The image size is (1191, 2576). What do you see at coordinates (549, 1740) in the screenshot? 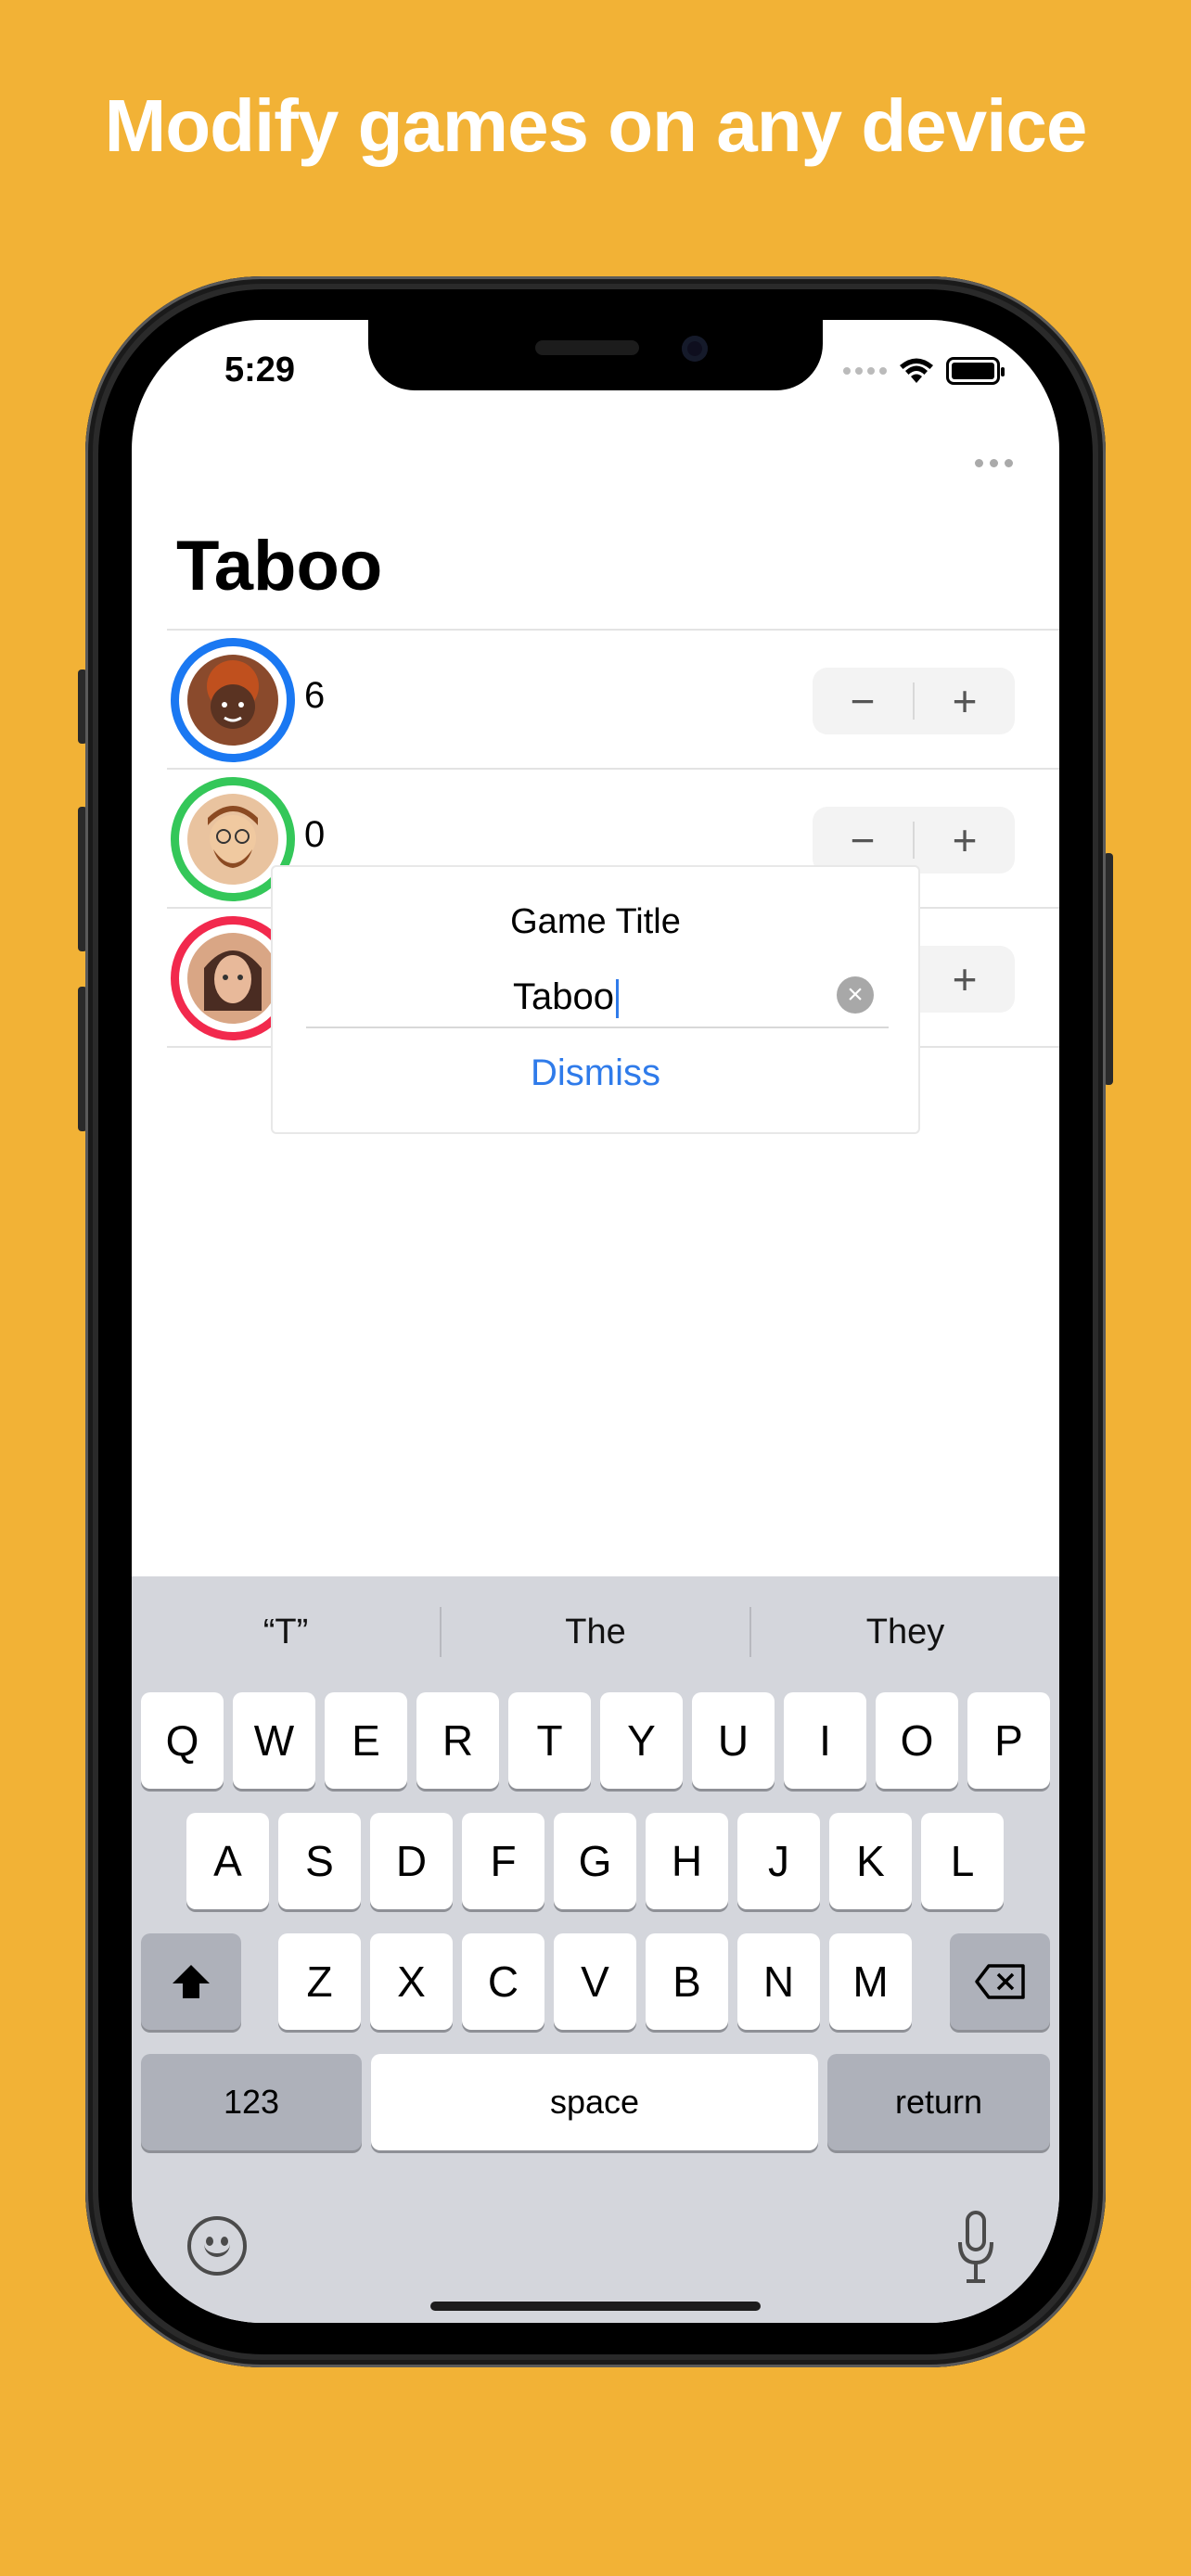
I see `key-t: T` at bounding box center [549, 1740].